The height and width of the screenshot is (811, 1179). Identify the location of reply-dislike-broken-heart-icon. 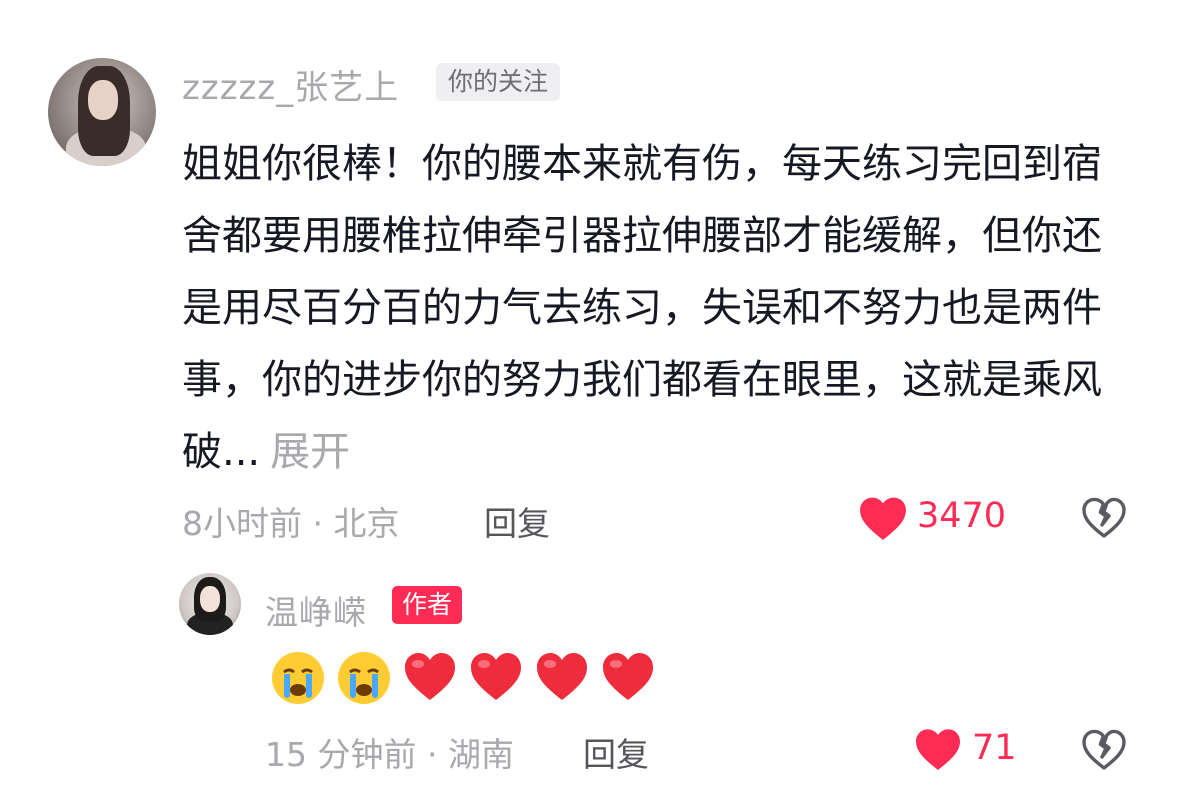
(1104, 749).